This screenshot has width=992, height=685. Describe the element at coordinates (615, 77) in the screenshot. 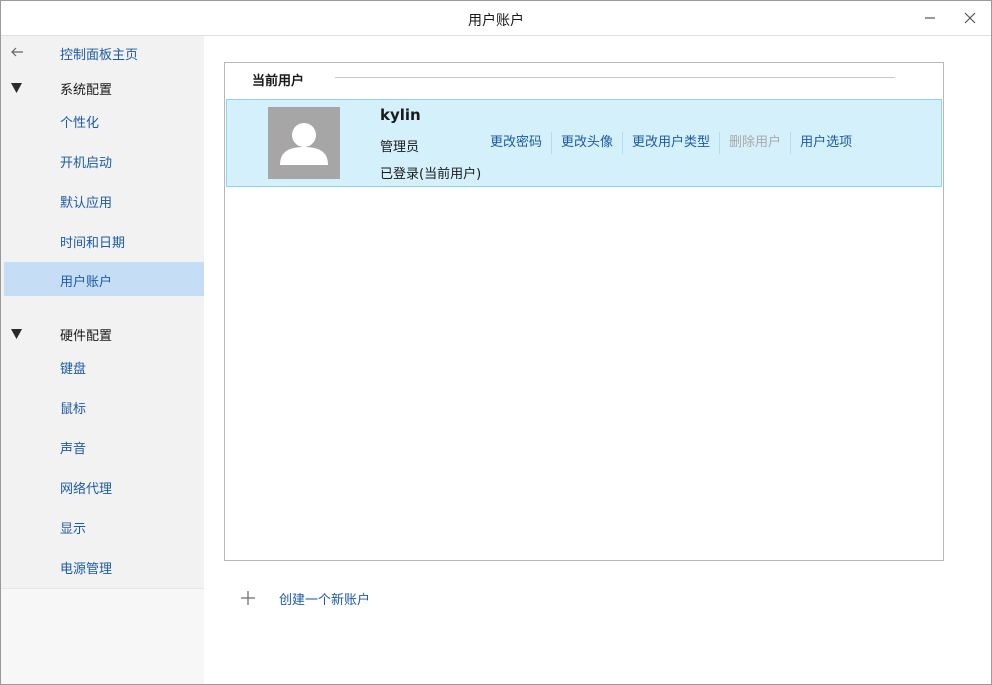

I see `section-divider` at that location.